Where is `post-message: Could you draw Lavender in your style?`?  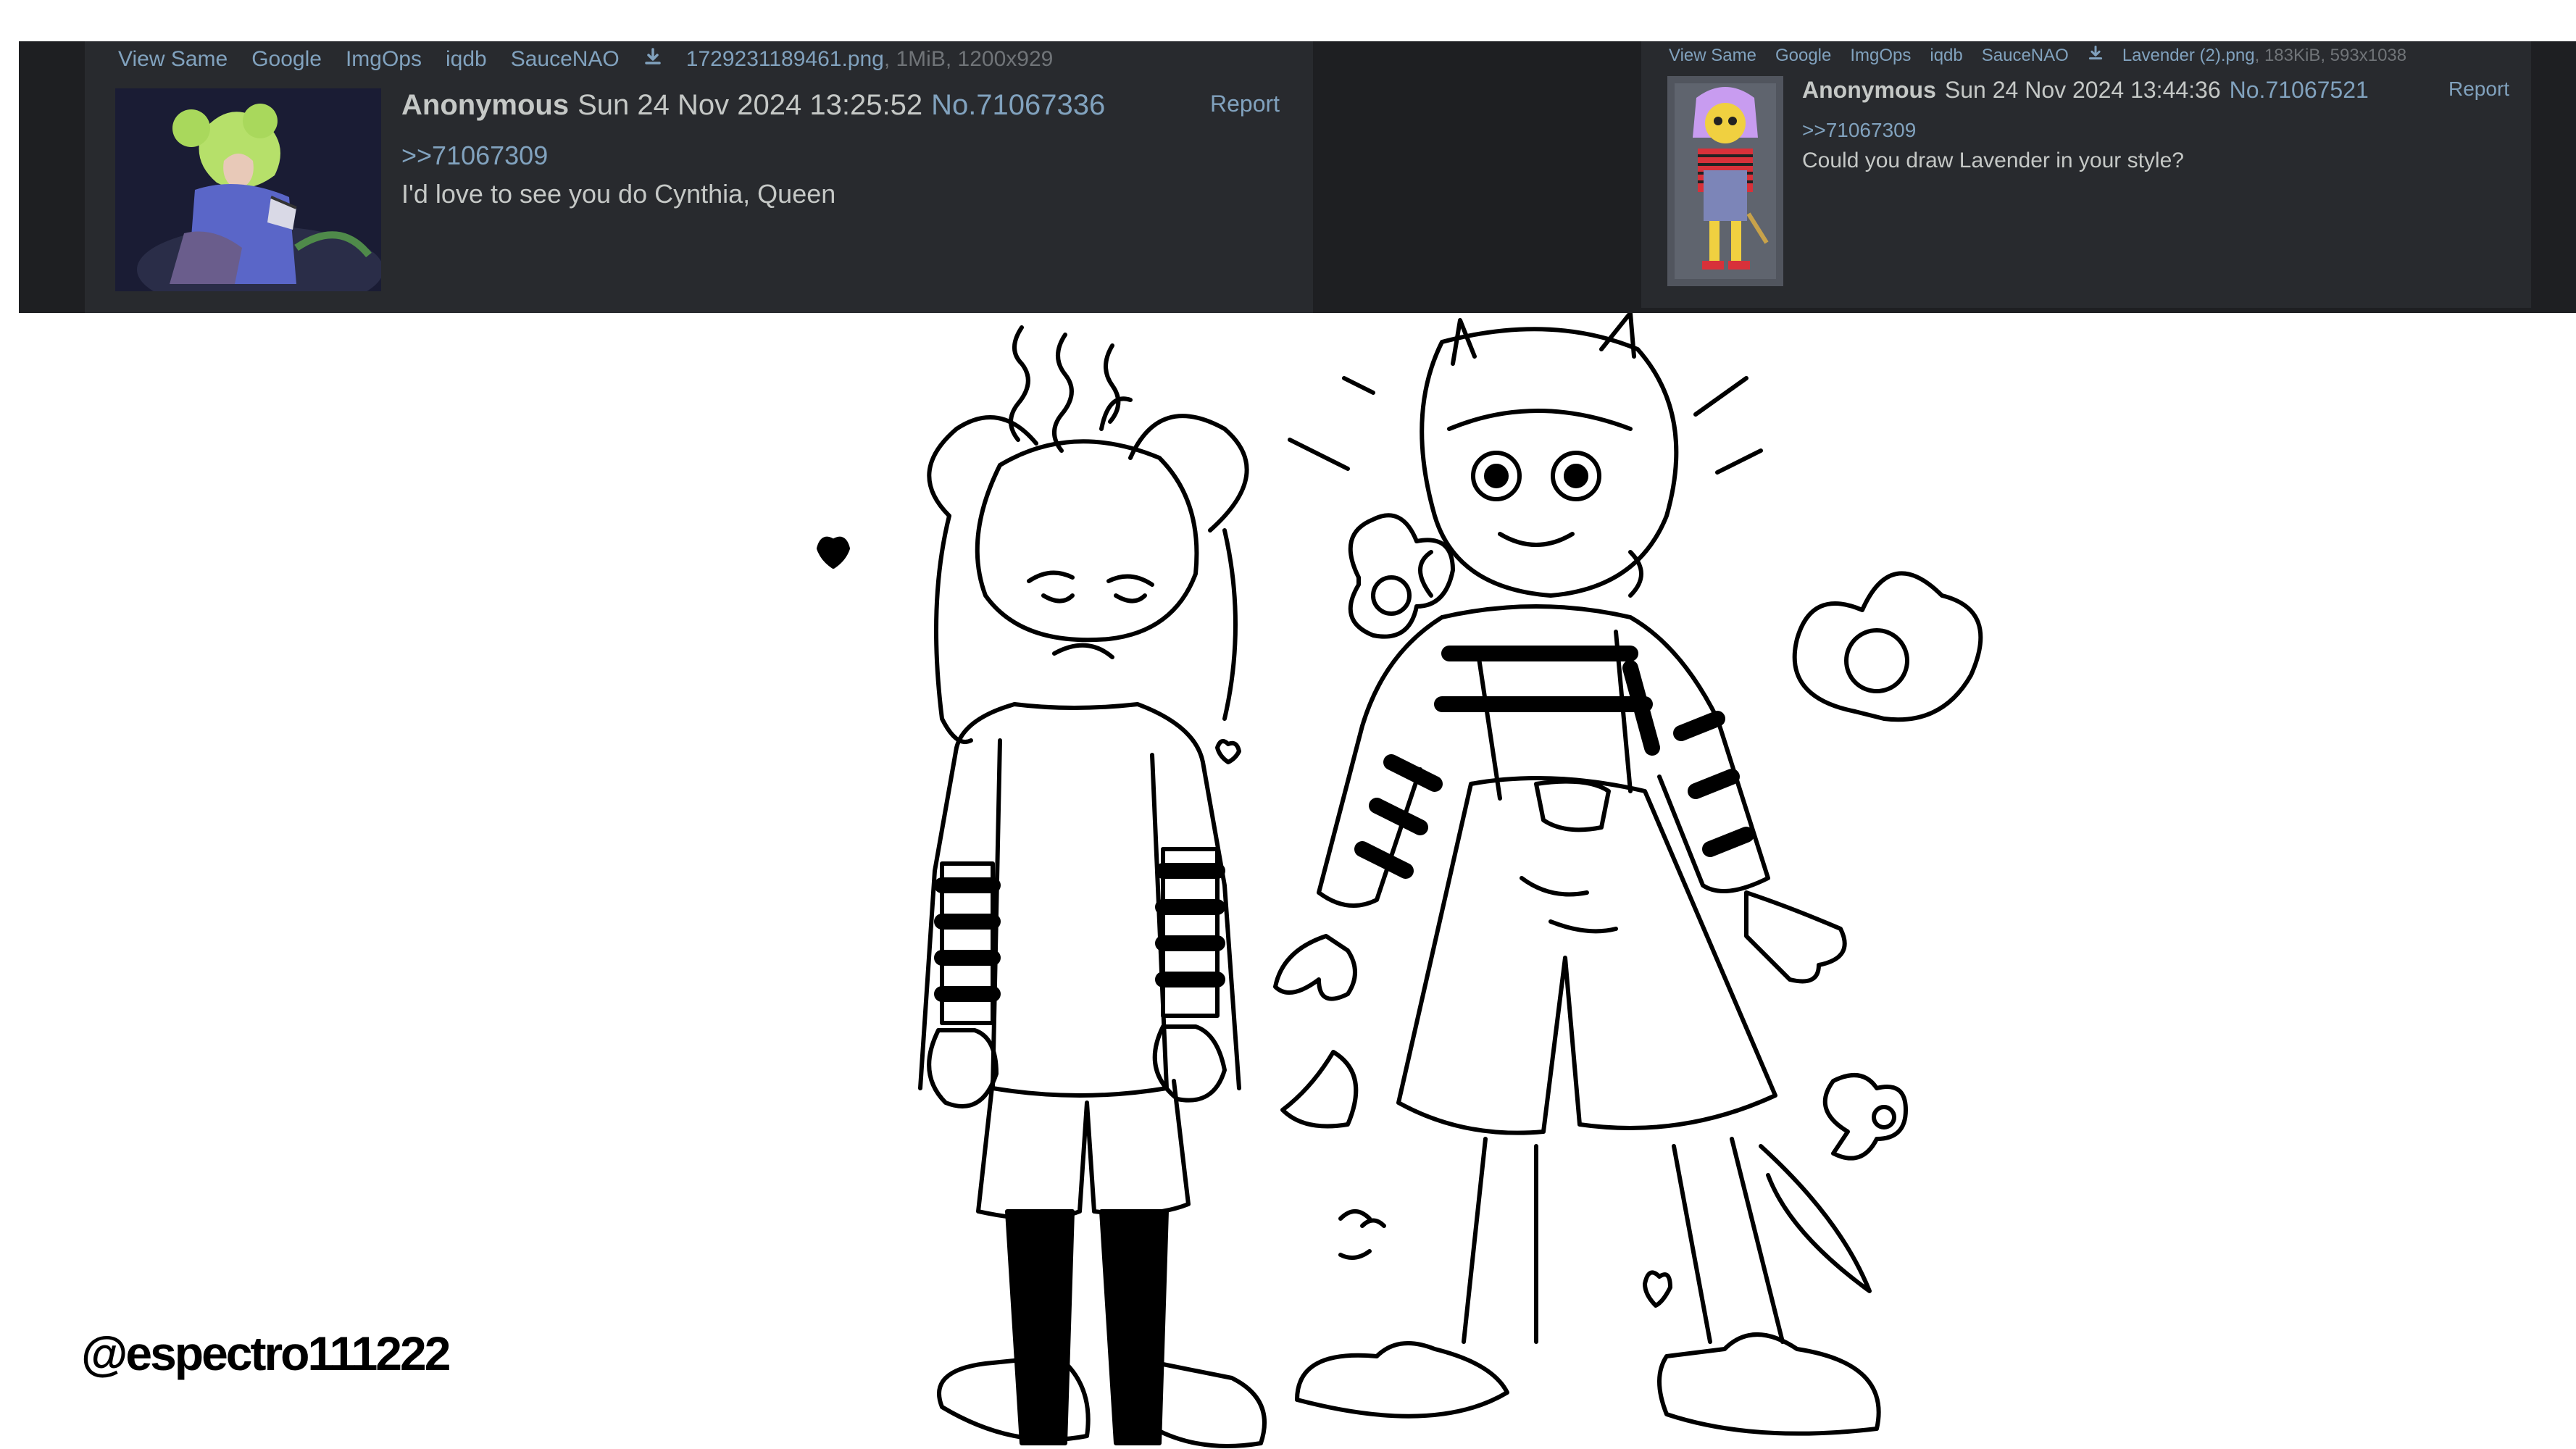
post-message: Could you draw Lavender in your style? is located at coordinates (1993, 160).